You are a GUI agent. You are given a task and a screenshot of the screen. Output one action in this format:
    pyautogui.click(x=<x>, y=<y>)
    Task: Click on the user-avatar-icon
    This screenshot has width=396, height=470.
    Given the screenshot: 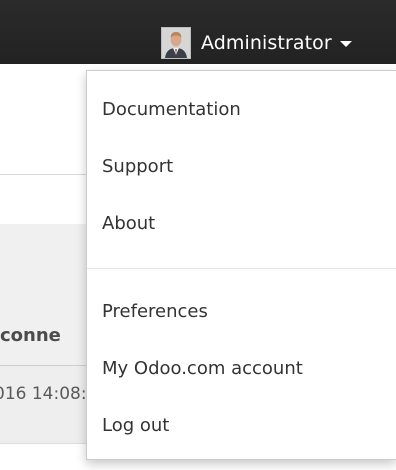 What is the action you would take?
    pyautogui.click(x=176, y=43)
    